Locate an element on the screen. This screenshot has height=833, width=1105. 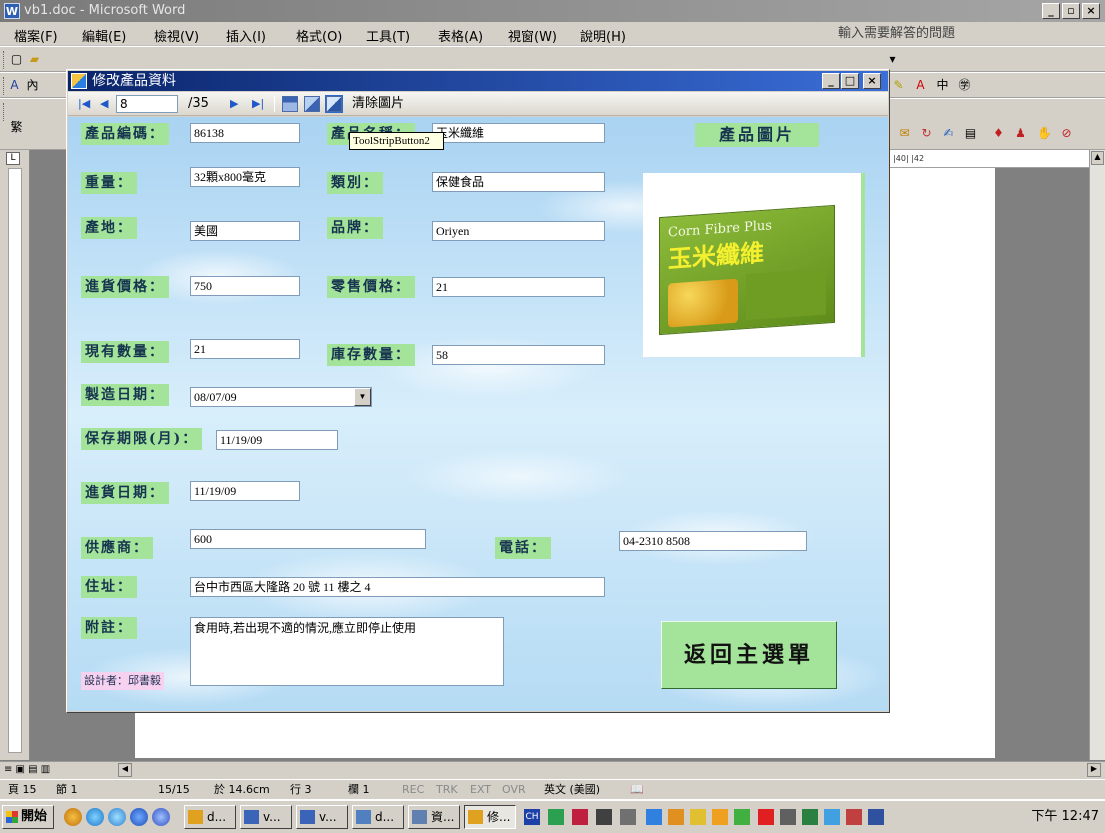
ie-icon is located at coordinates (139, 817).